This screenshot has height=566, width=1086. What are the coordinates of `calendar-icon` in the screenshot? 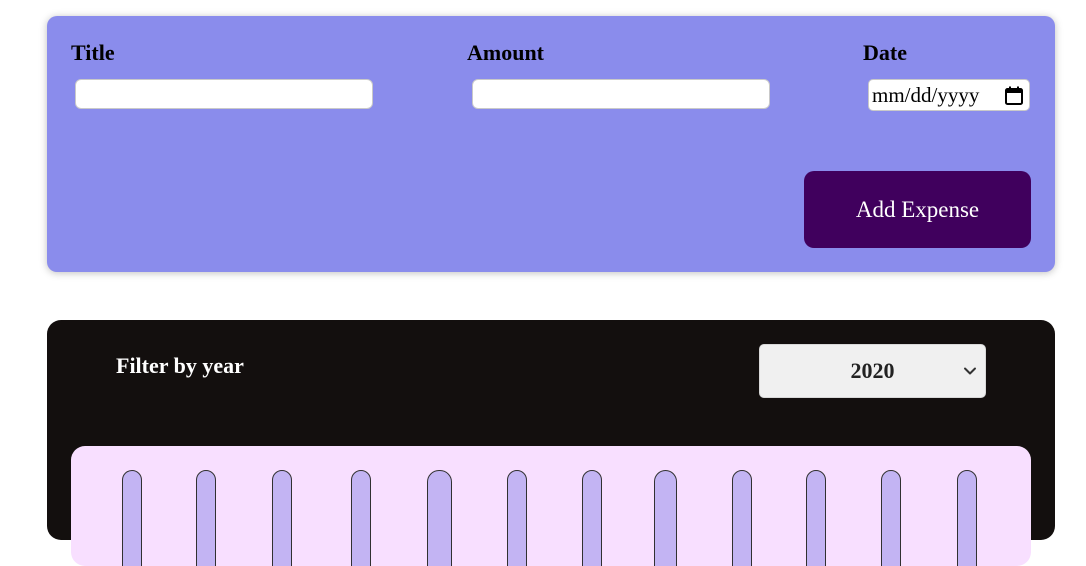 It's located at (1014, 96).